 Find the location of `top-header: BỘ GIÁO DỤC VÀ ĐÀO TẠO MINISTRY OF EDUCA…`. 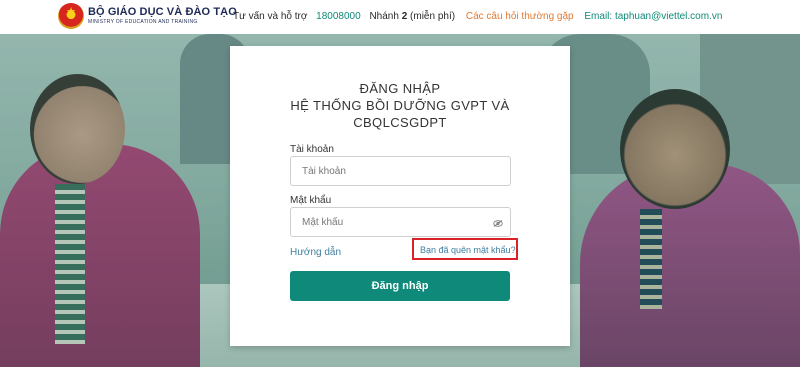

top-header: BỘ GIÁO DỤC VÀ ĐÀO TẠO MINISTRY OF EDUCA… is located at coordinates (400, 17).